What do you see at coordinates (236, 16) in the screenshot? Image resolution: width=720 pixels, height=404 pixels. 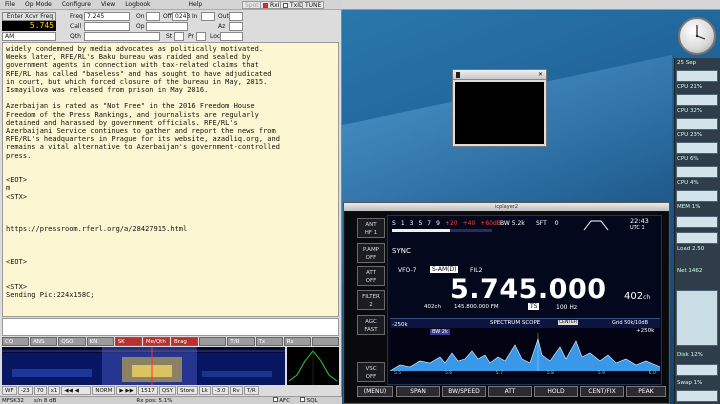 I see `out-field` at bounding box center [236, 16].